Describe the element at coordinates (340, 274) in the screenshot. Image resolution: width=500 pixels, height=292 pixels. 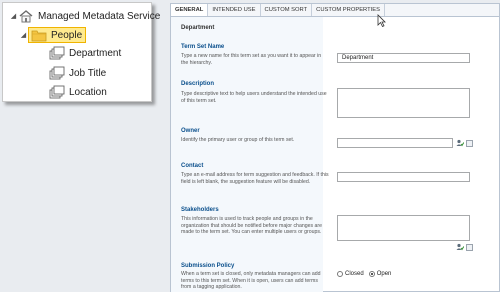
I see `radio-closed-circle` at that location.